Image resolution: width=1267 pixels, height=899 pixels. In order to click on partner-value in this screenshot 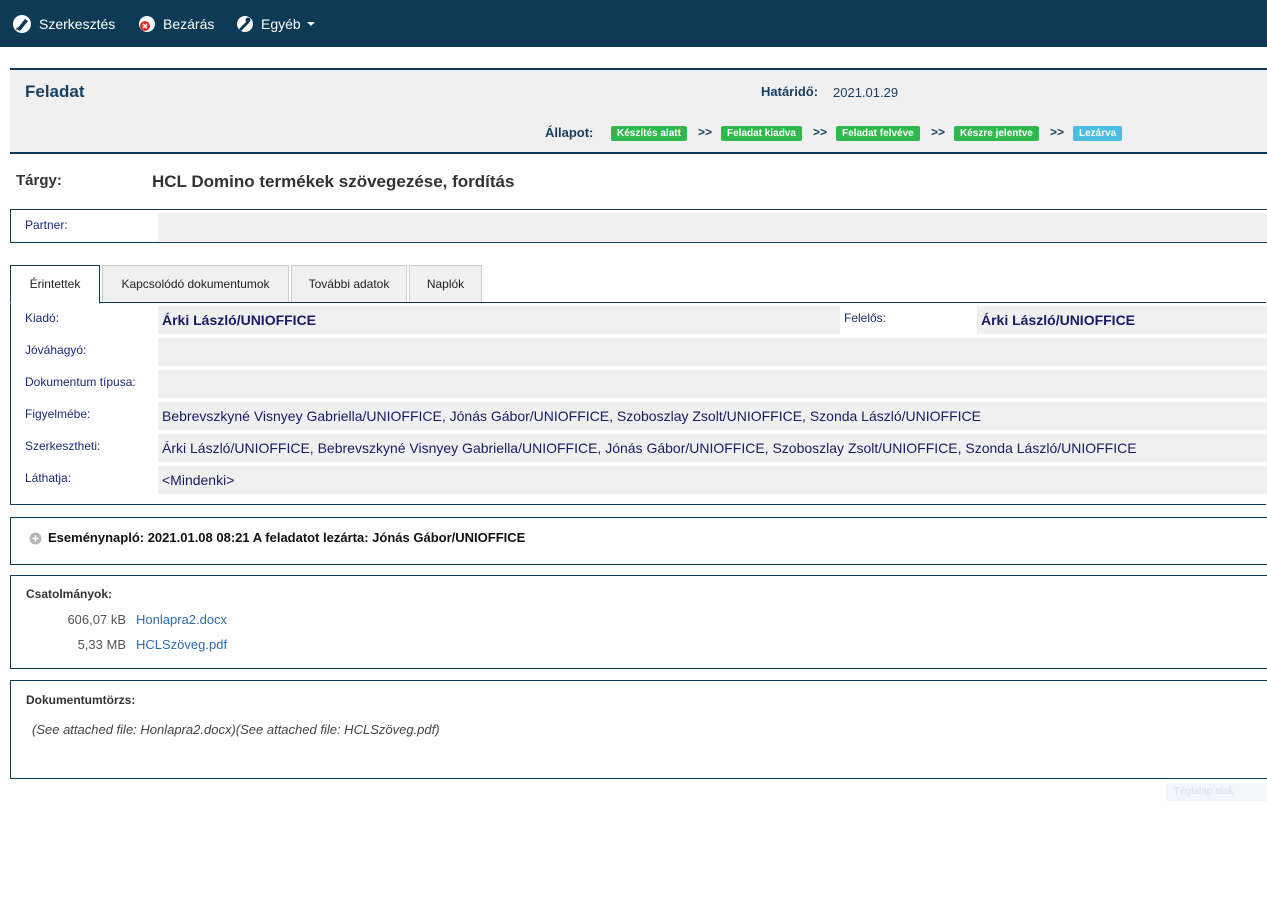, I will do `click(712, 227)`.